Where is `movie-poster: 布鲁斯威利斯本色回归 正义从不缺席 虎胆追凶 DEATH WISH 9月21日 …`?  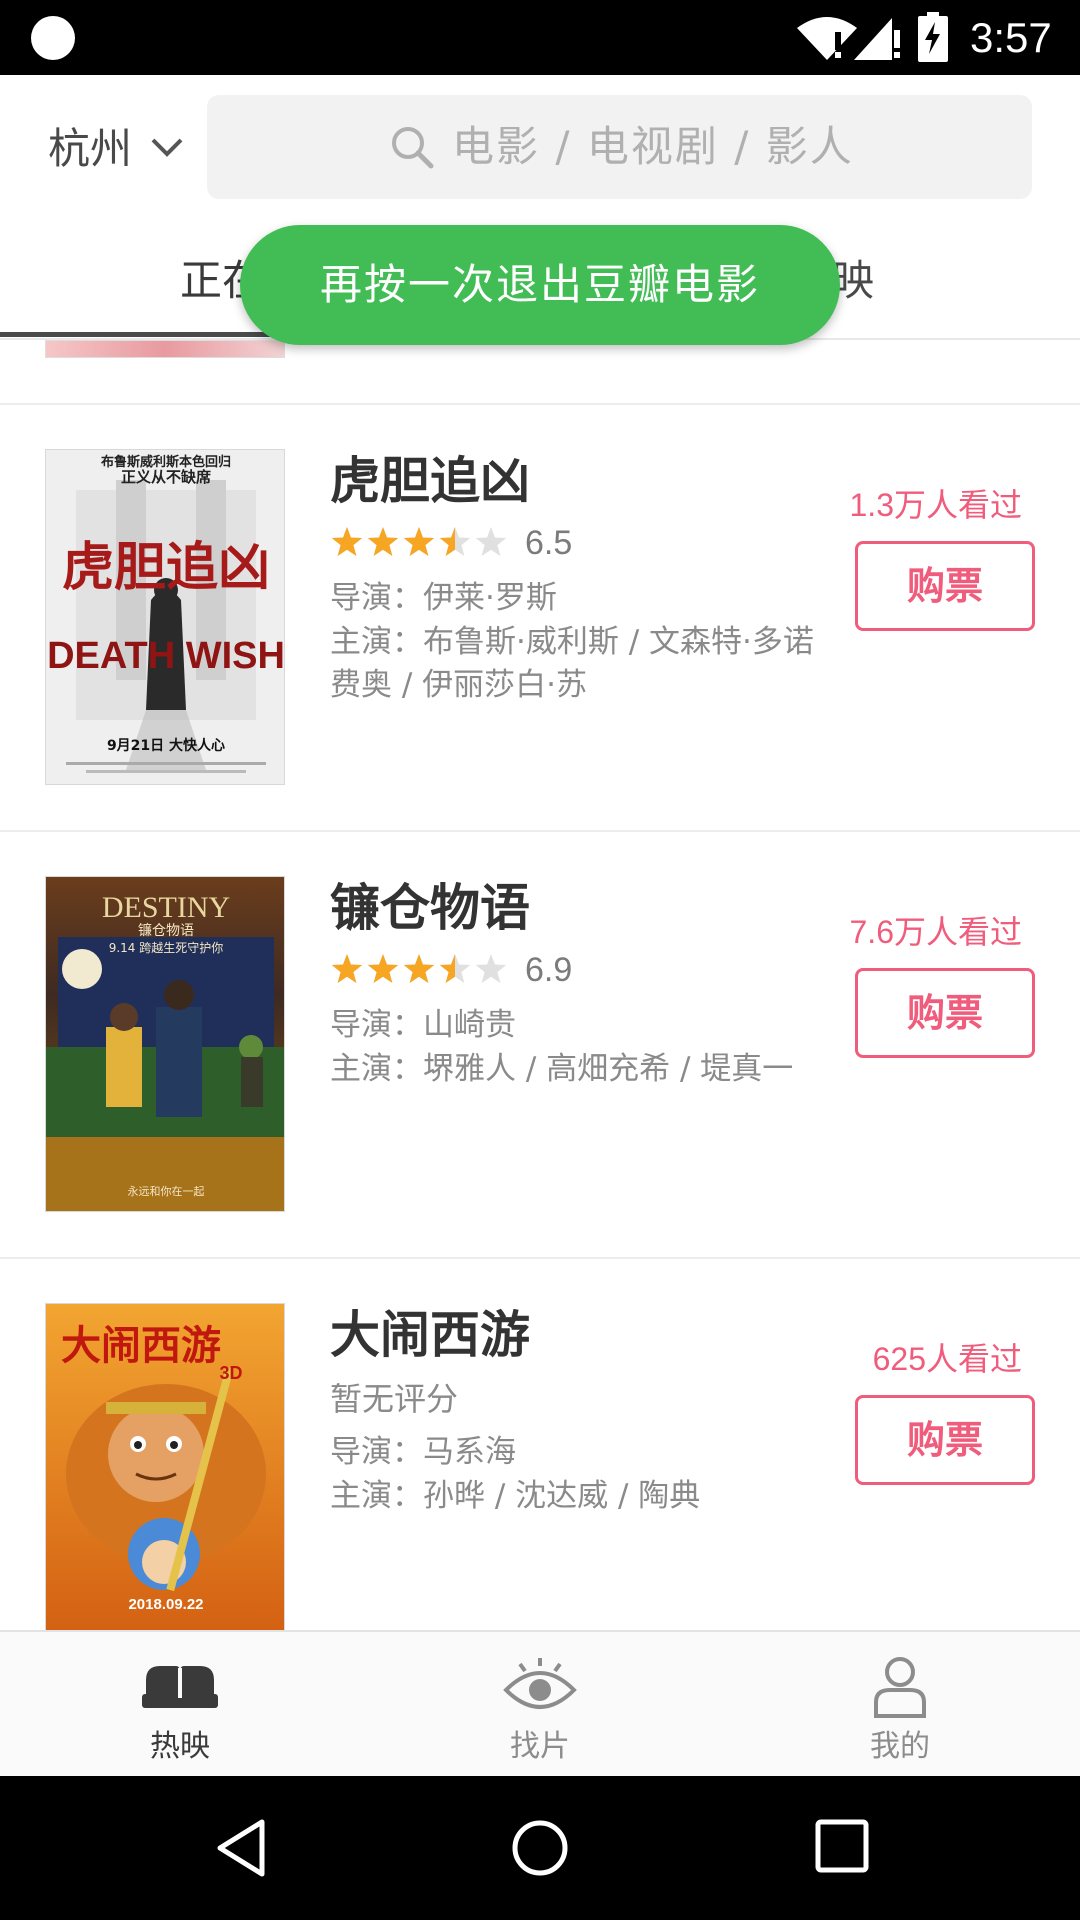
movie-poster: 布鲁斯威利斯本色回归 正义从不缺席 虎胆追凶 DEATH WISH 9月21日 … is located at coordinates (165, 617).